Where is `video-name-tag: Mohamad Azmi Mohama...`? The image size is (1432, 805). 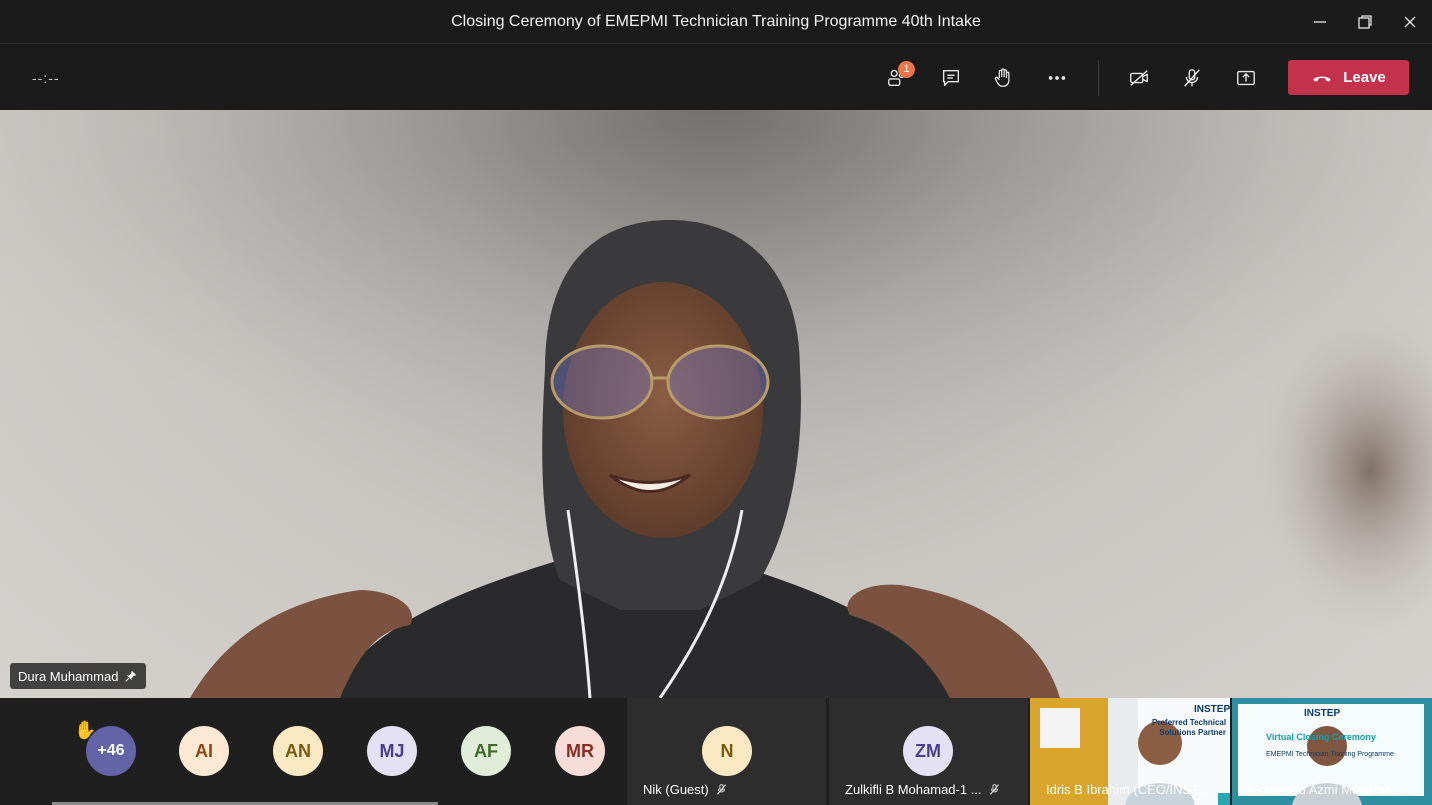 video-name-tag: Mohamad Azmi Mohama... is located at coordinates (1325, 789).